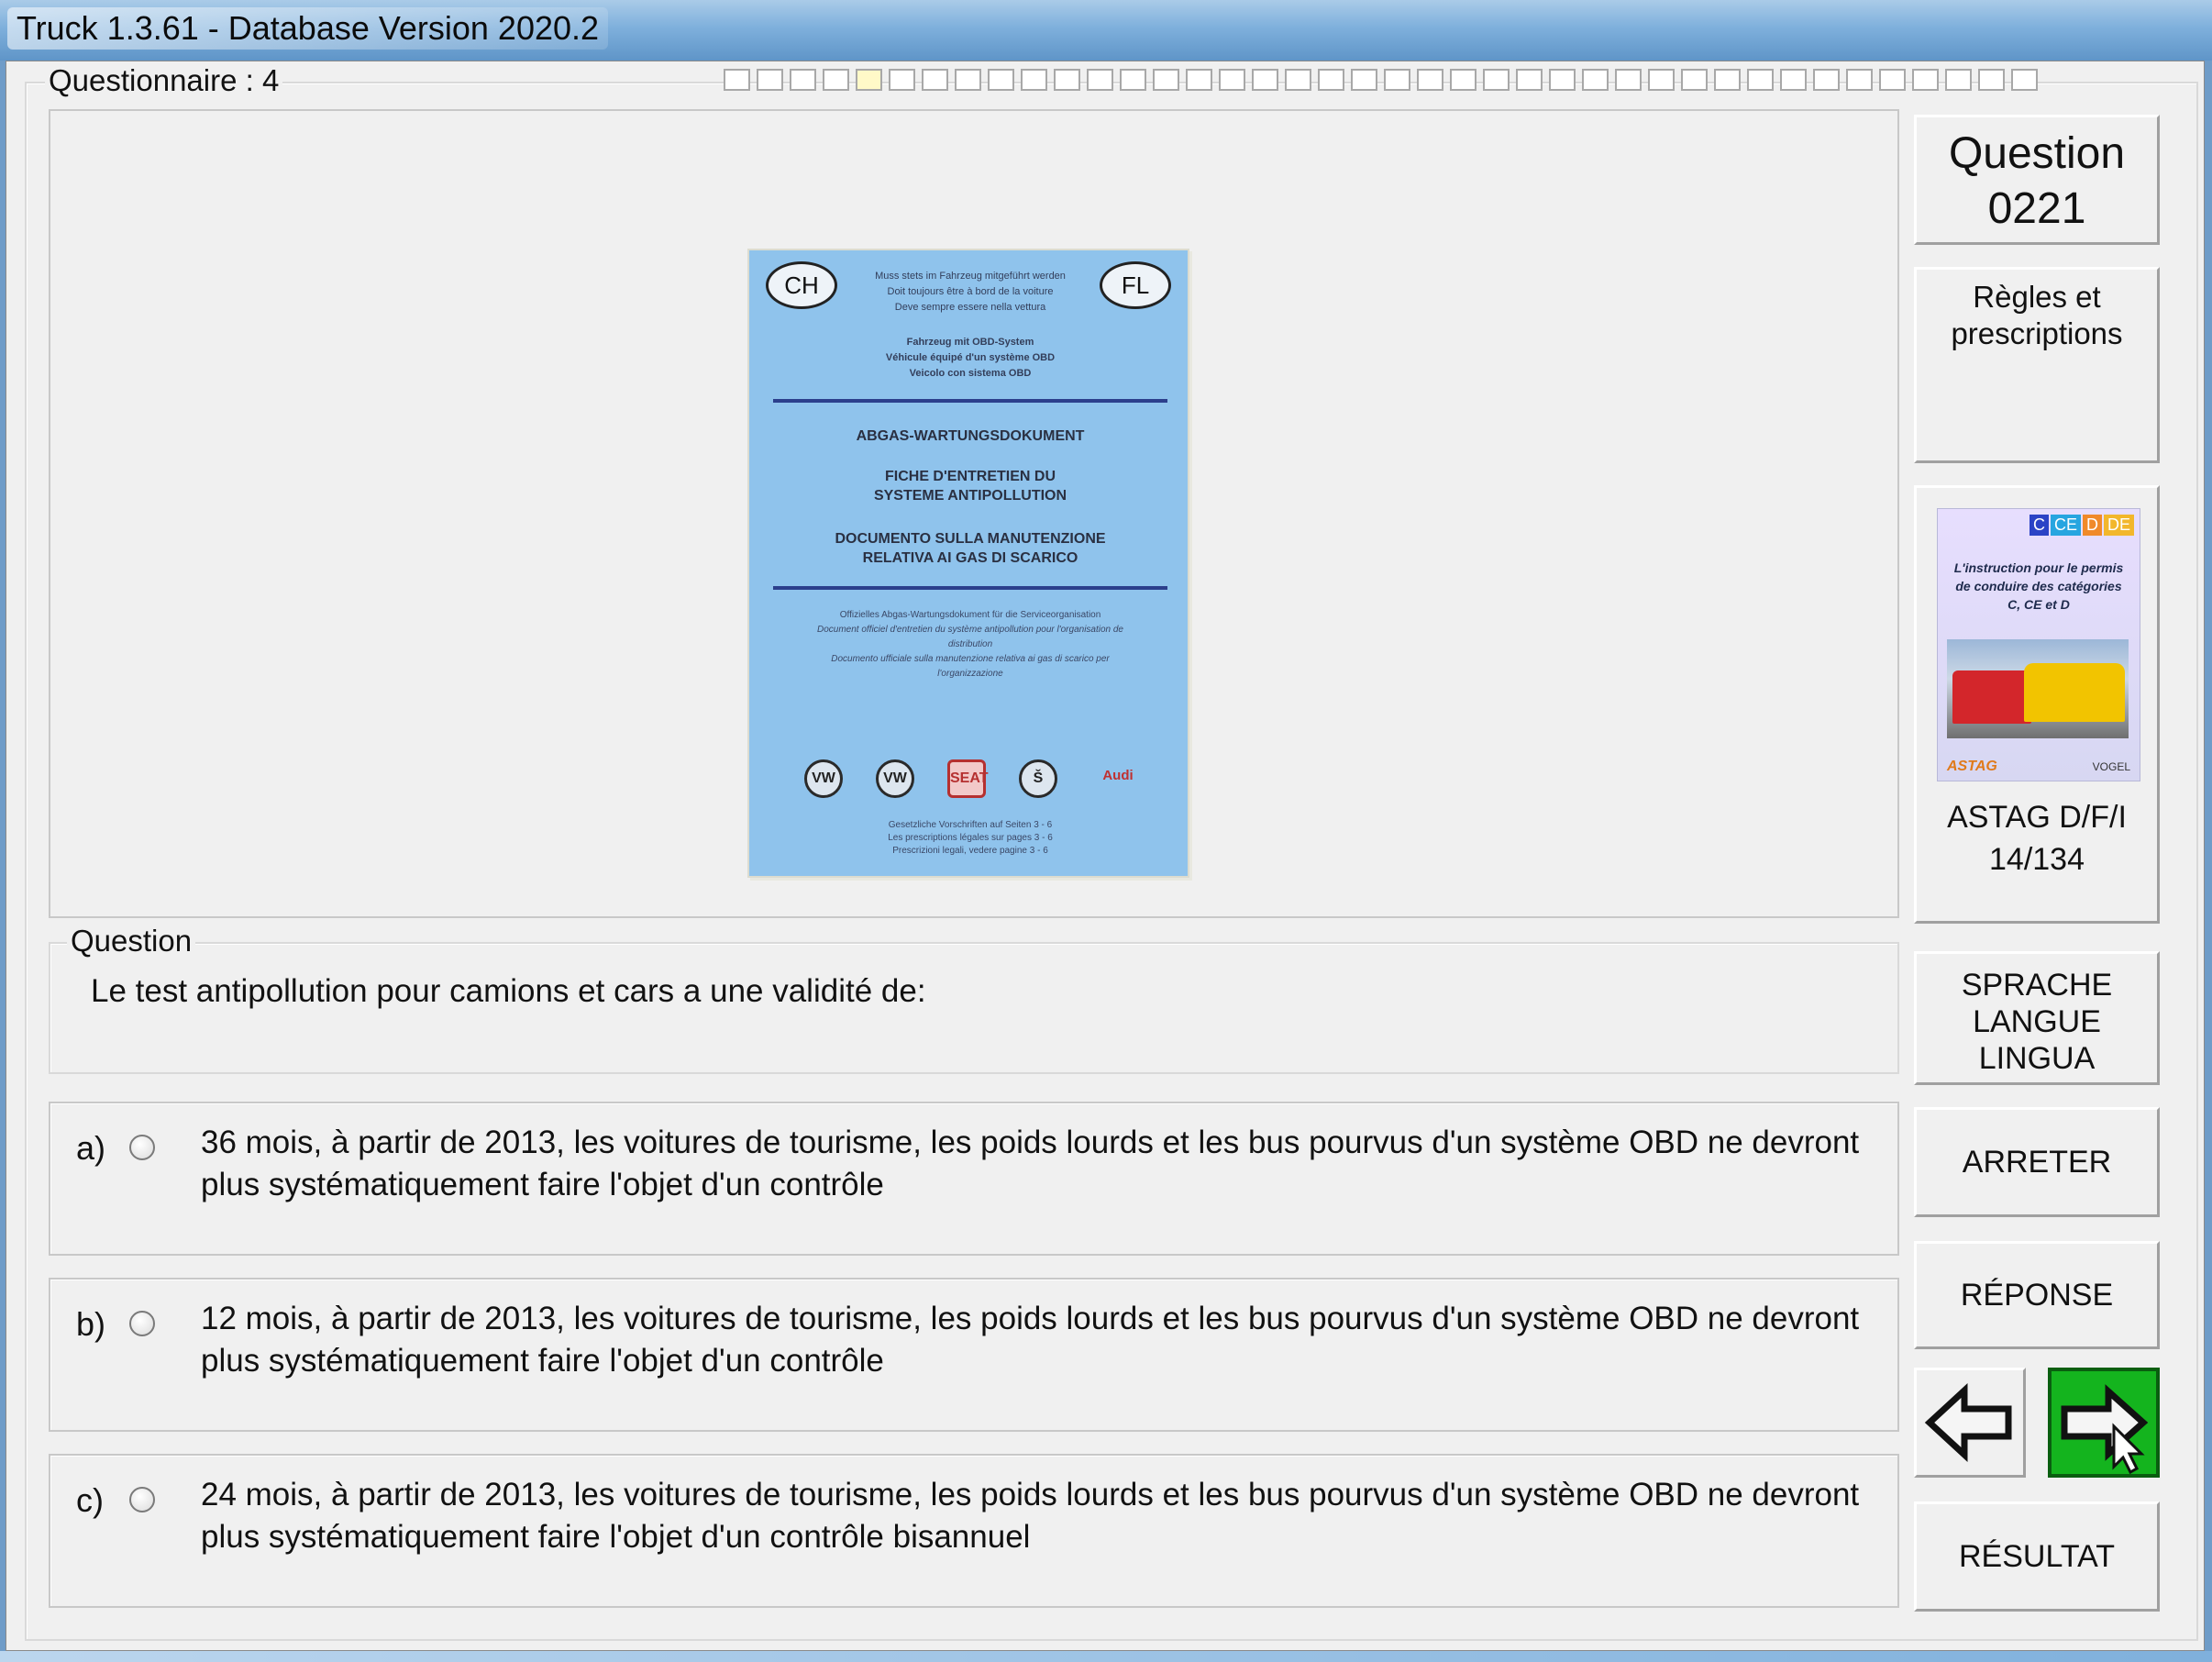 The width and height of the screenshot is (2212, 1662). I want to click on truck-bus-photo, so click(2038, 688).